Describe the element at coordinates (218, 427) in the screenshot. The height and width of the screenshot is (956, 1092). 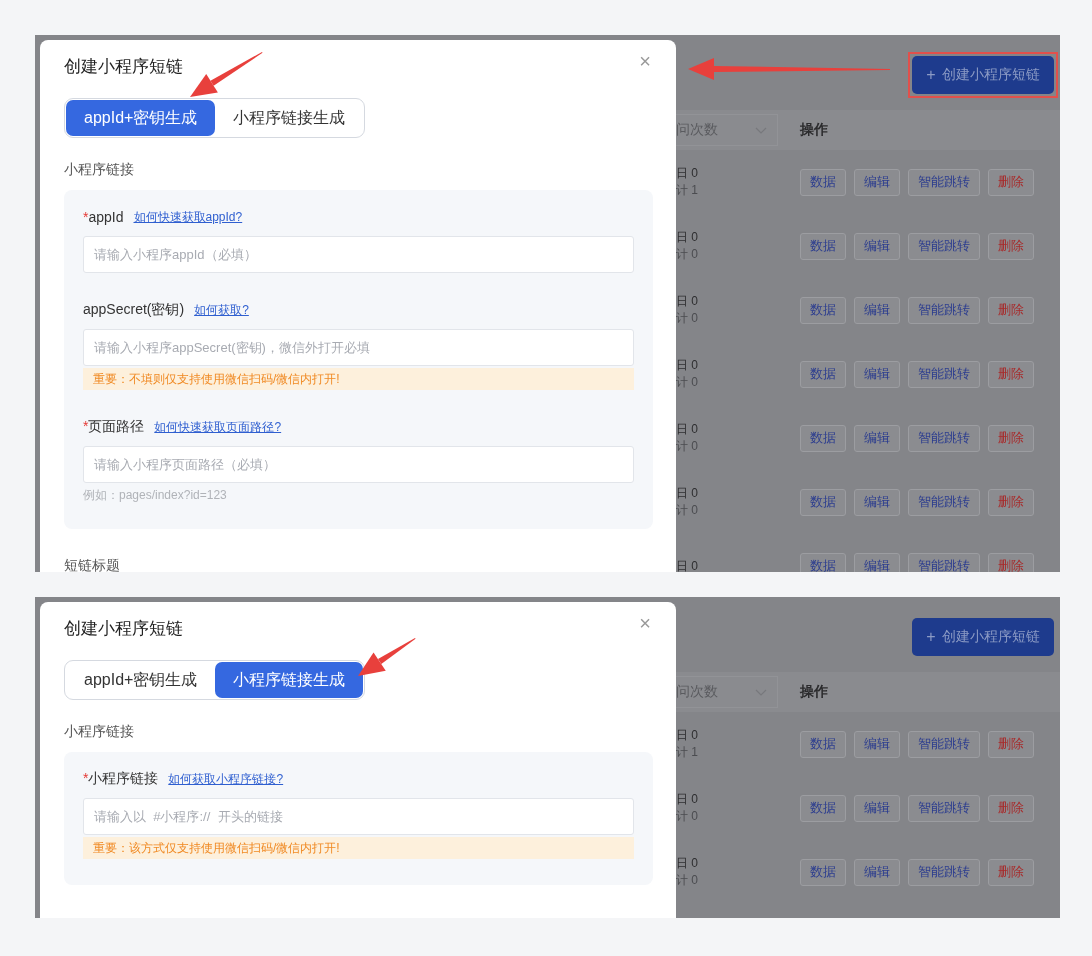
I see `help-link: 如何快速获取页面路径?` at that location.